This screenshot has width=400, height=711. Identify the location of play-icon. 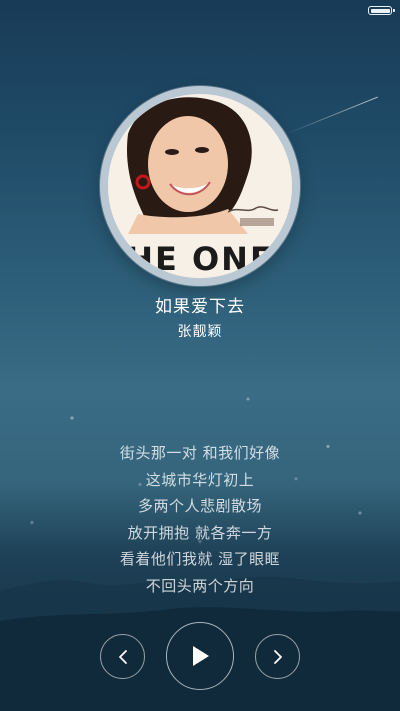
(201, 656).